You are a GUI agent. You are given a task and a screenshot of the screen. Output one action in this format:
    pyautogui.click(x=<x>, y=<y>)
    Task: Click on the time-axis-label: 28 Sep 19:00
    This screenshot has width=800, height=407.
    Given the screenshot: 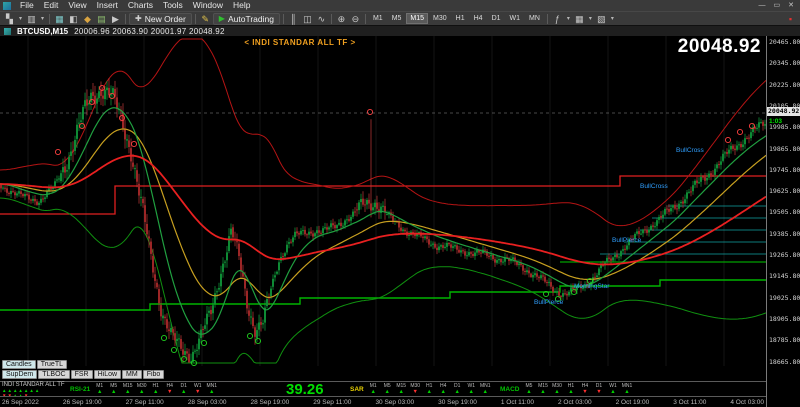 What is the action you would take?
    pyautogui.click(x=270, y=402)
    